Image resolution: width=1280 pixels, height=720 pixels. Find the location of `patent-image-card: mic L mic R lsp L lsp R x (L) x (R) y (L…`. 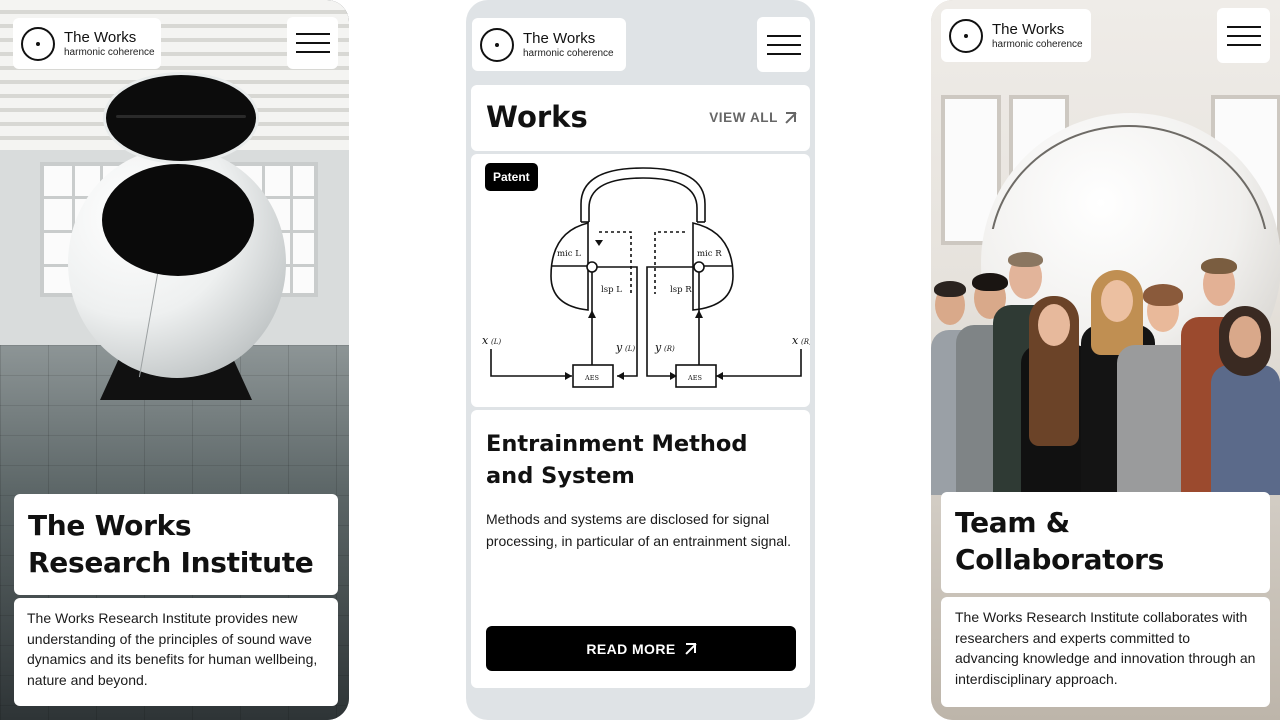

patent-image-card: mic L mic R lsp L lsp R x (L) x (R) y (L… is located at coordinates (640, 280).